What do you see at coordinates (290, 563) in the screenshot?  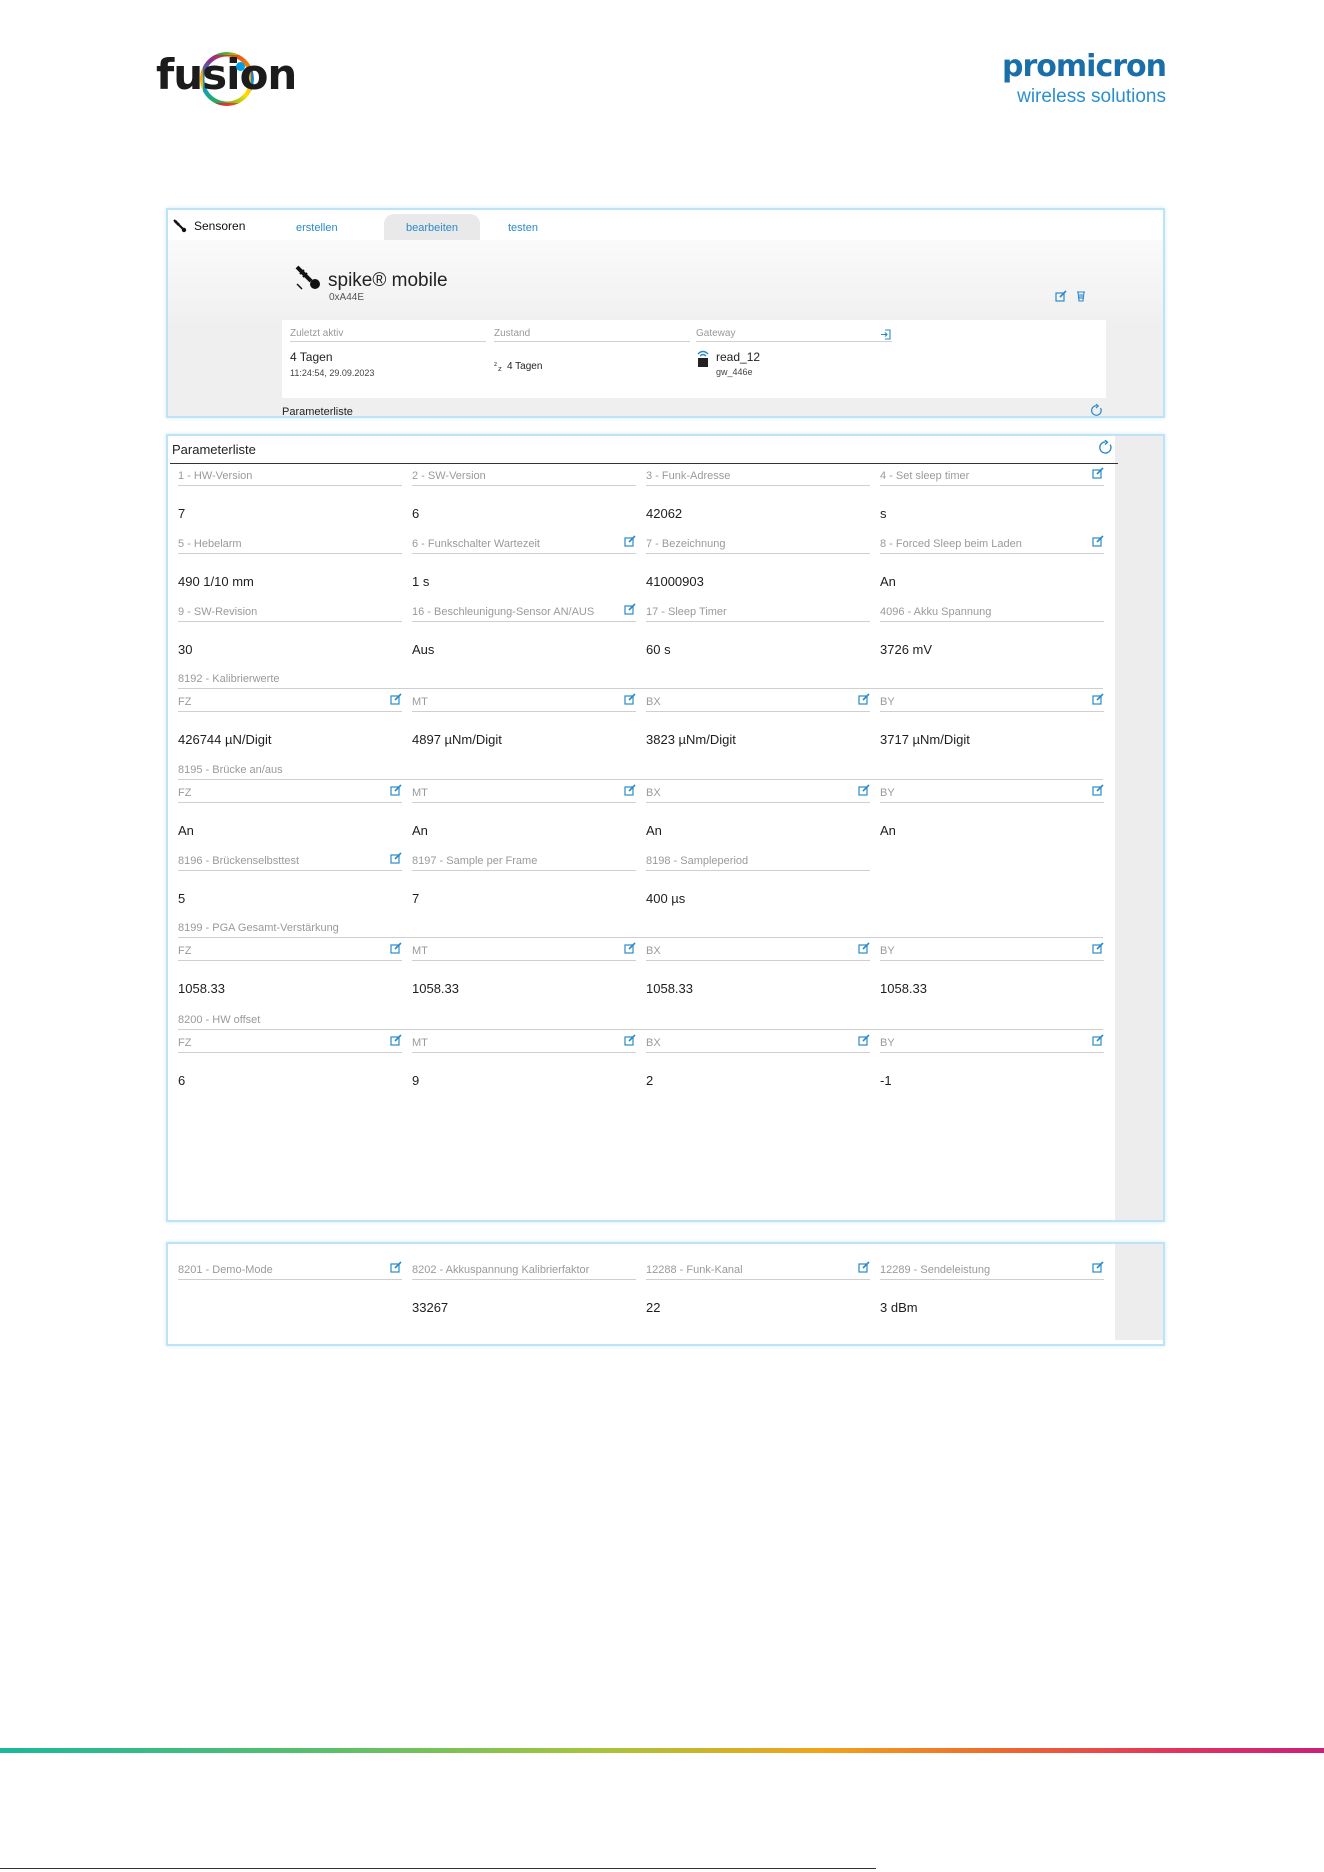 I see `param-5-hebelarm: 5 - Hebelarm 490 1/10 mm` at bounding box center [290, 563].